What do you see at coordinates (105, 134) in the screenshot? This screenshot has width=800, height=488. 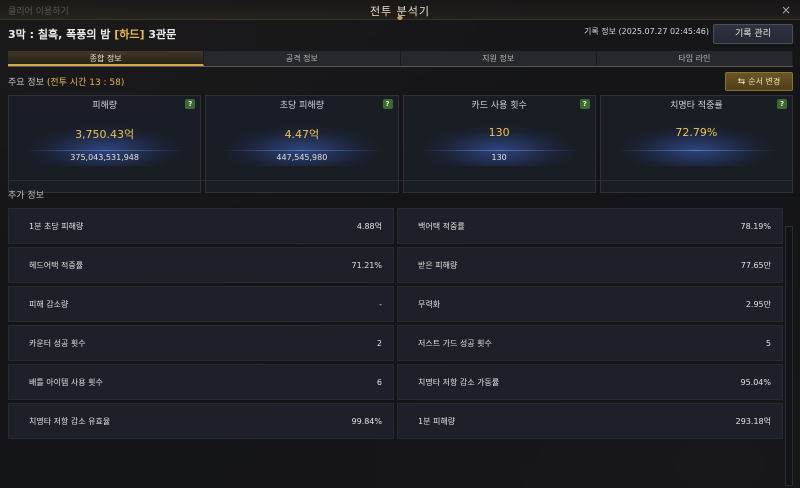 I see `stat-card-main-value: 3,750.43억` at bounding box center [105, 134].